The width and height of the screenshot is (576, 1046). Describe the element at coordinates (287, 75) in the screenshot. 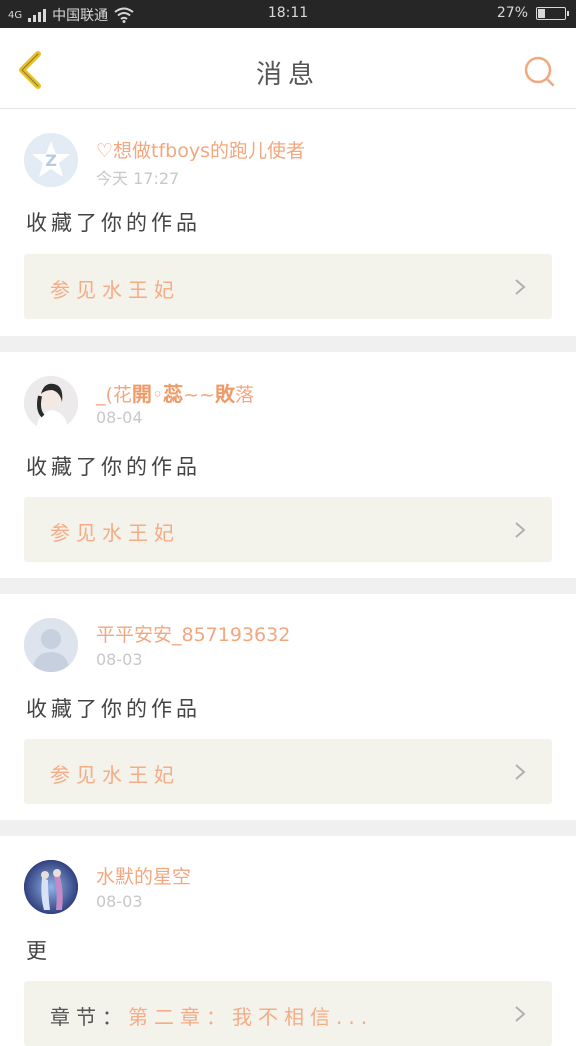

I see `page-title: 消息` at that location.